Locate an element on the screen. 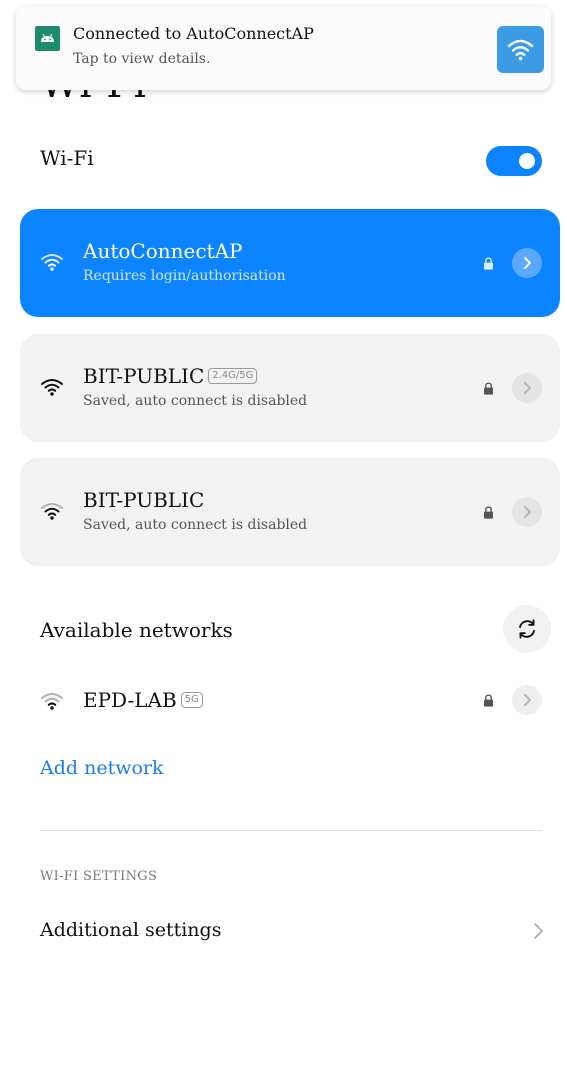 The height and width of the screenshot is (1086, 567). refresh-button is located at coordinates (527, 629).